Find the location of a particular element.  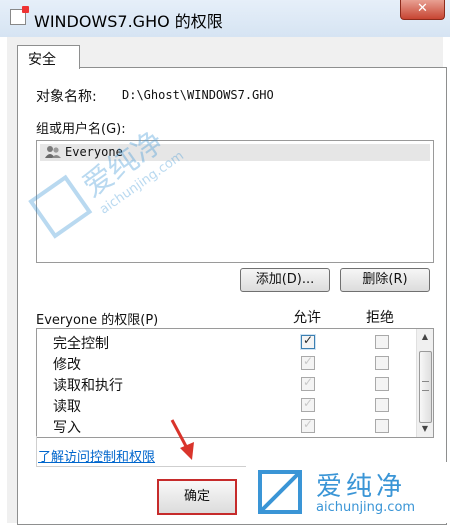

groups-label: 组或用户名(G): is located at coordinates (81, 129).